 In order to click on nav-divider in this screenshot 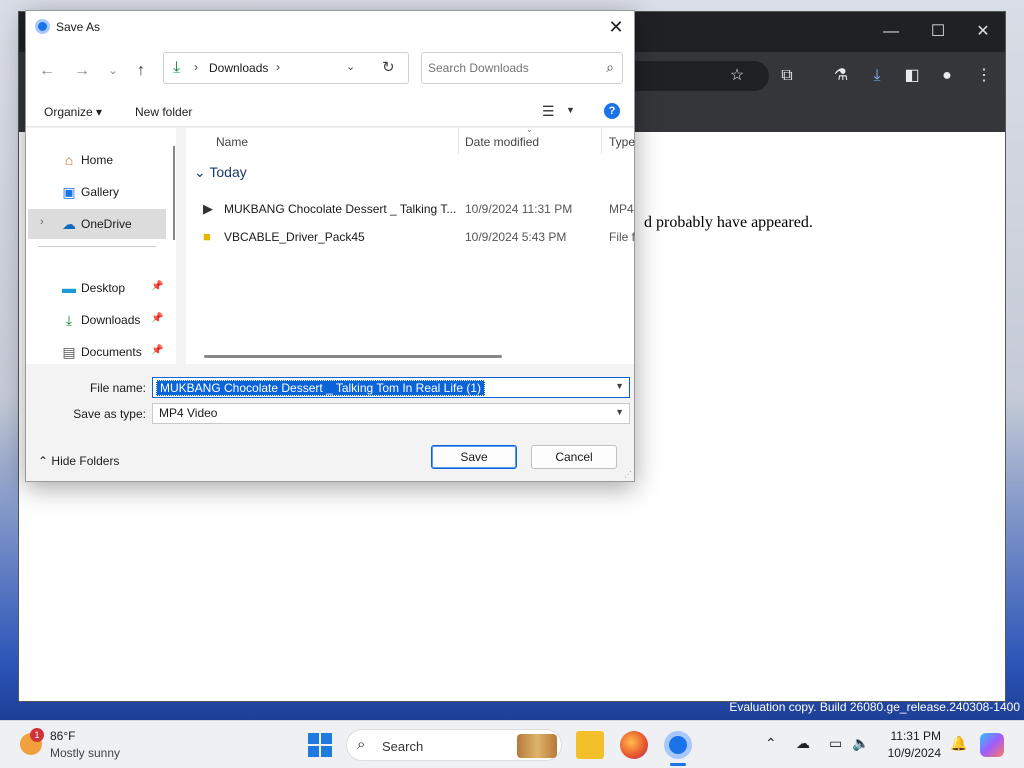, I will do `click(97, 246)`.